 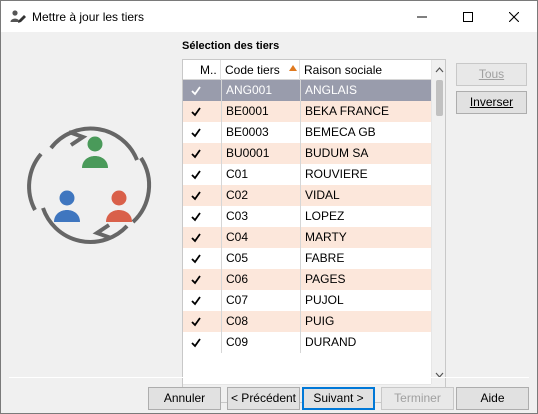 What do you see at coordinates (263, 398) in the screenshot?
I see `previous-button: < Précédent` at bounding box center [263, 398].